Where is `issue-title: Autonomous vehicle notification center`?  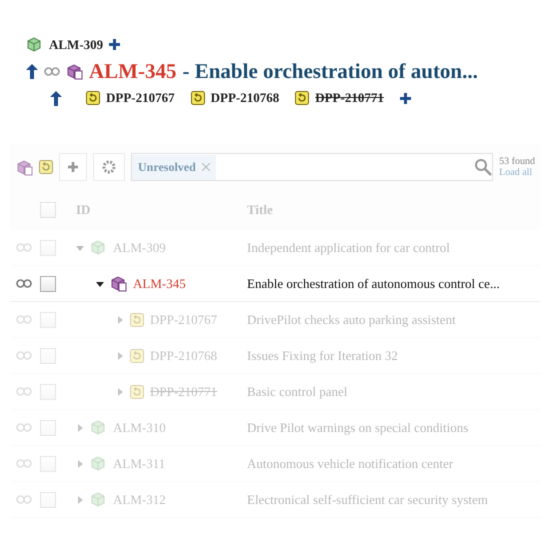
issue-title: Autonomous vehicle notification center is located at coordinates (350, 464).